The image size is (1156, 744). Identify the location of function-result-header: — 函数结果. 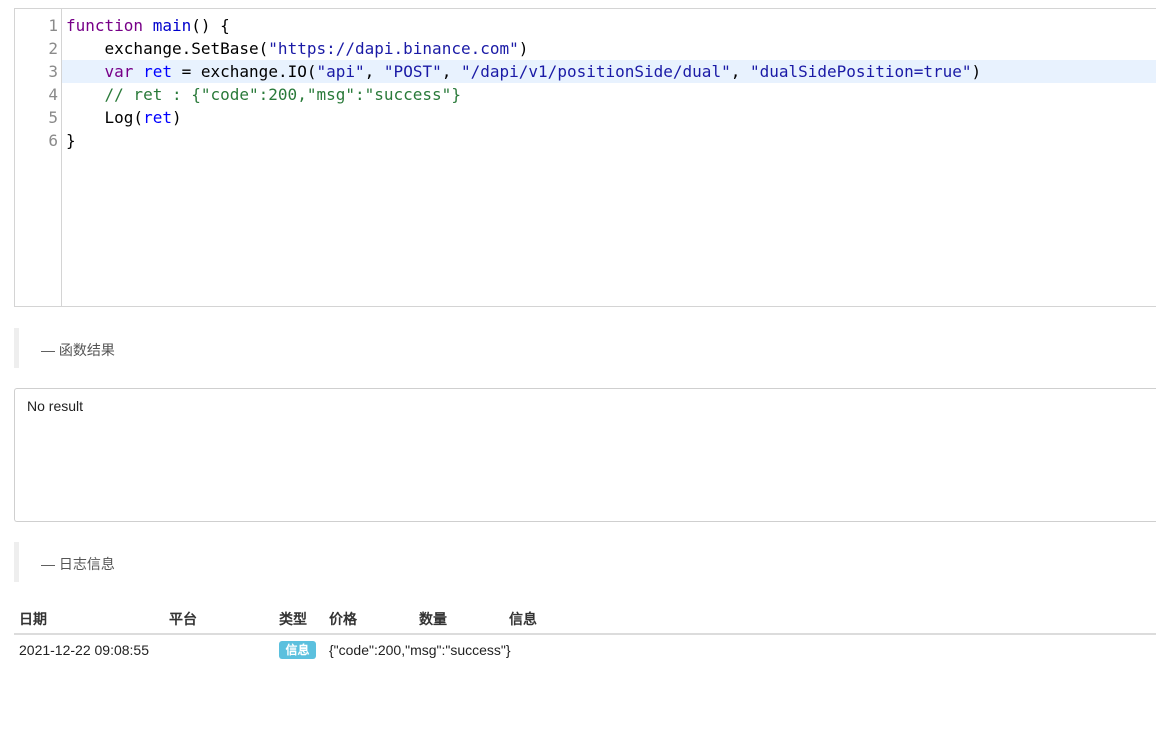
(585, 348).